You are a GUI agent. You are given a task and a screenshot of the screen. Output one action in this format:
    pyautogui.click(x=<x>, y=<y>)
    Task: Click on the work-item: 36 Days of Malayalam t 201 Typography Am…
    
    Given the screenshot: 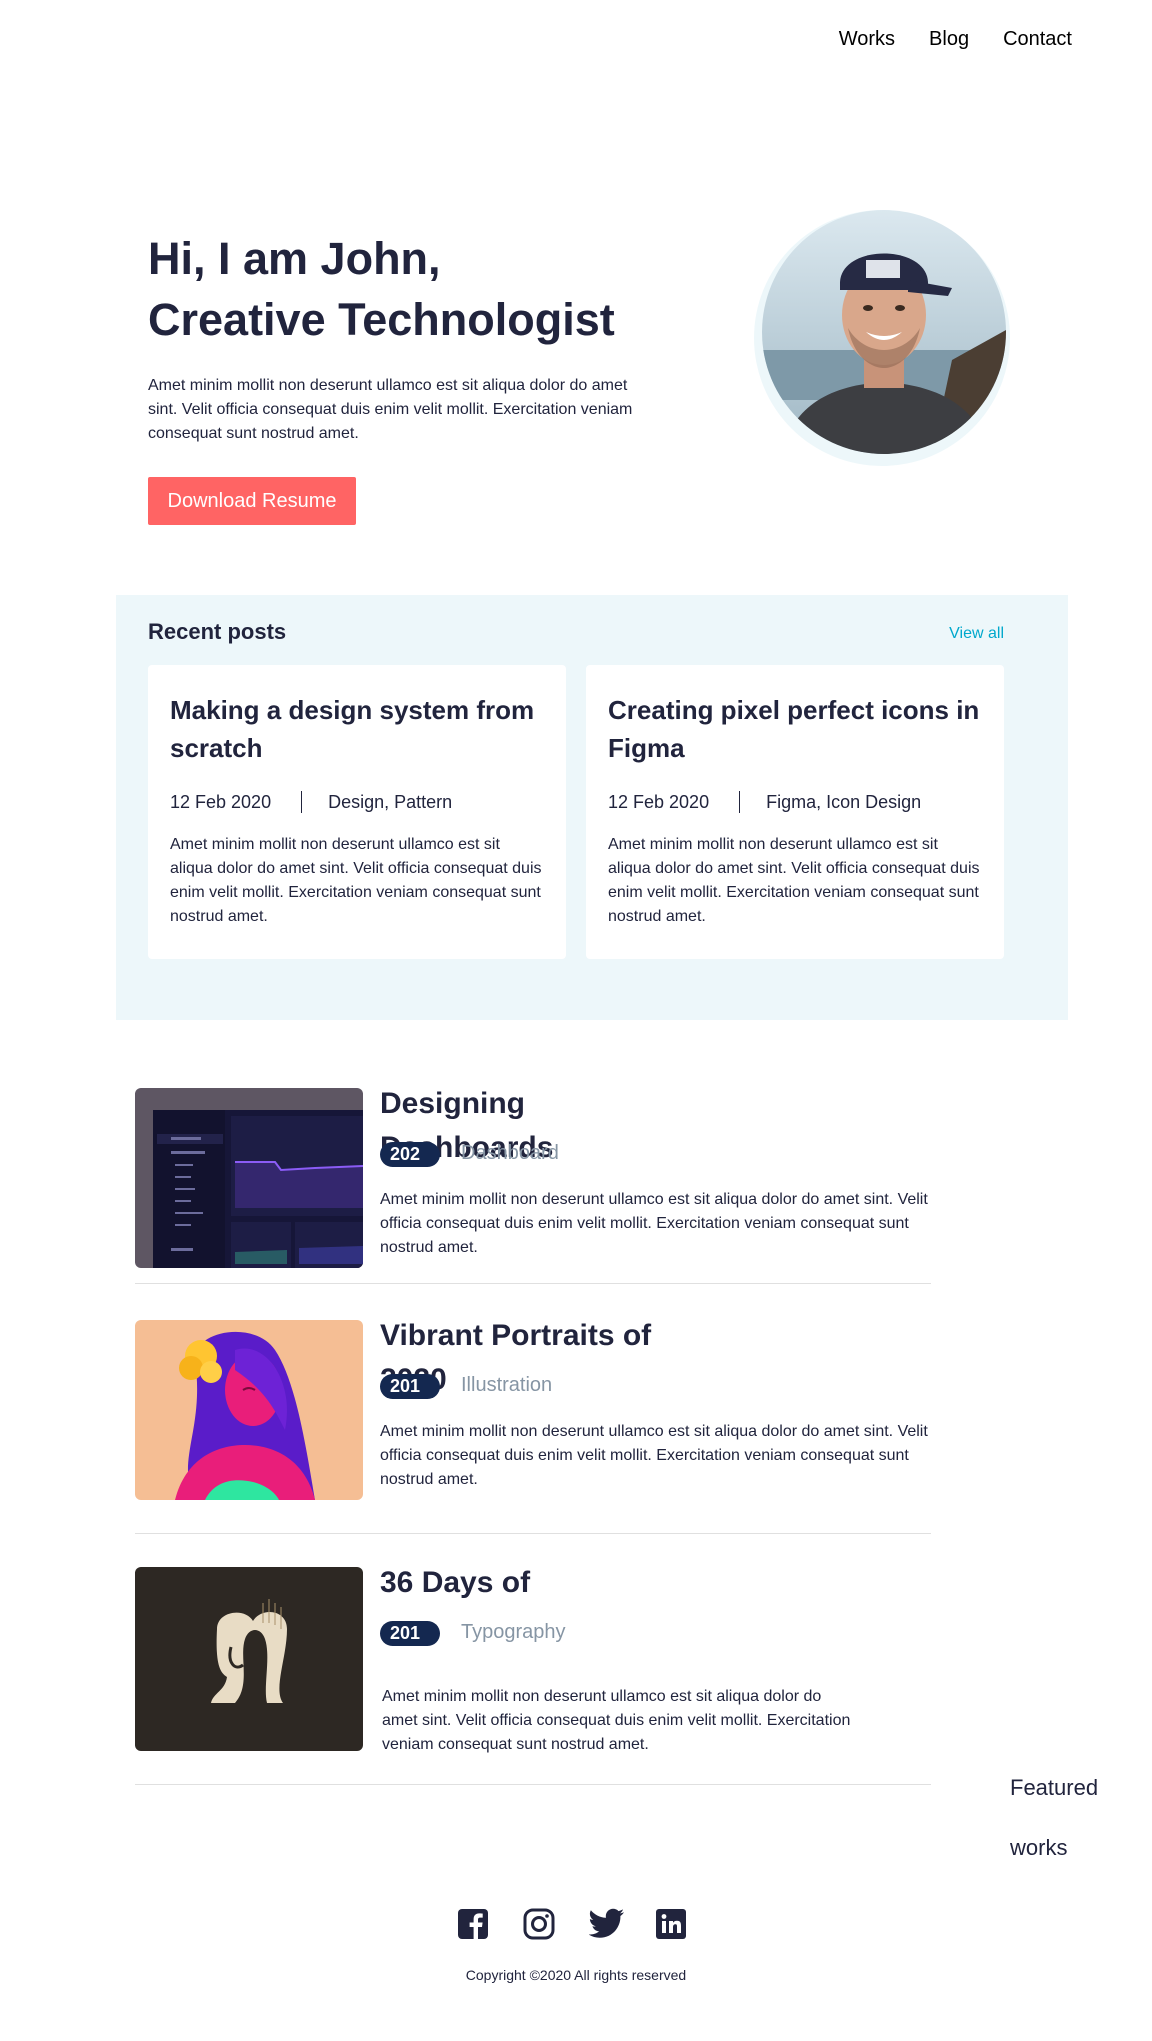 What is the action you would take?
    pyautogui.click(x=533, y=1675)
    